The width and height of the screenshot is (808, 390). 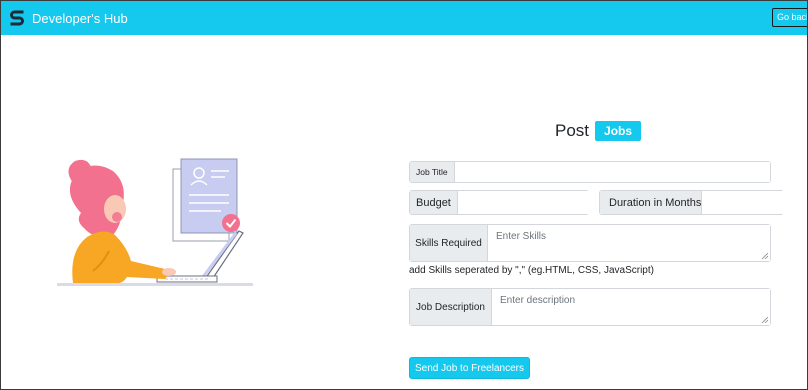 What do you see at coordinates (80, 18) in the screenshot?
I see `brand-name: Developer's Hub` at bounding box center [80, 18].